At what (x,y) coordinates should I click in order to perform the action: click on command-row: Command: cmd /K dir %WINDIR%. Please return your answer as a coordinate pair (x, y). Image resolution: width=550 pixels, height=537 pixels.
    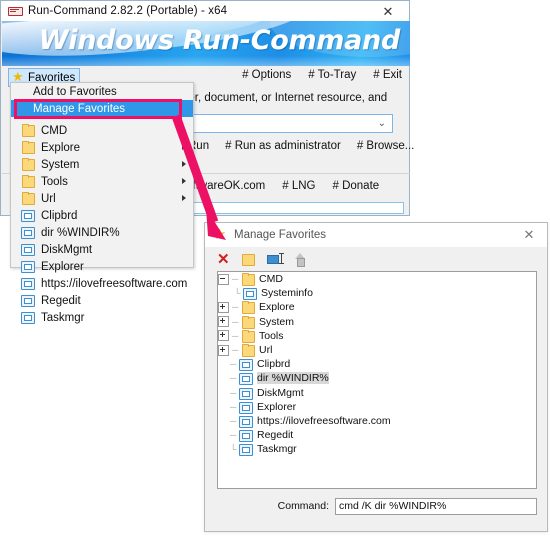
    Looking at the image, I should click on (377, 506).